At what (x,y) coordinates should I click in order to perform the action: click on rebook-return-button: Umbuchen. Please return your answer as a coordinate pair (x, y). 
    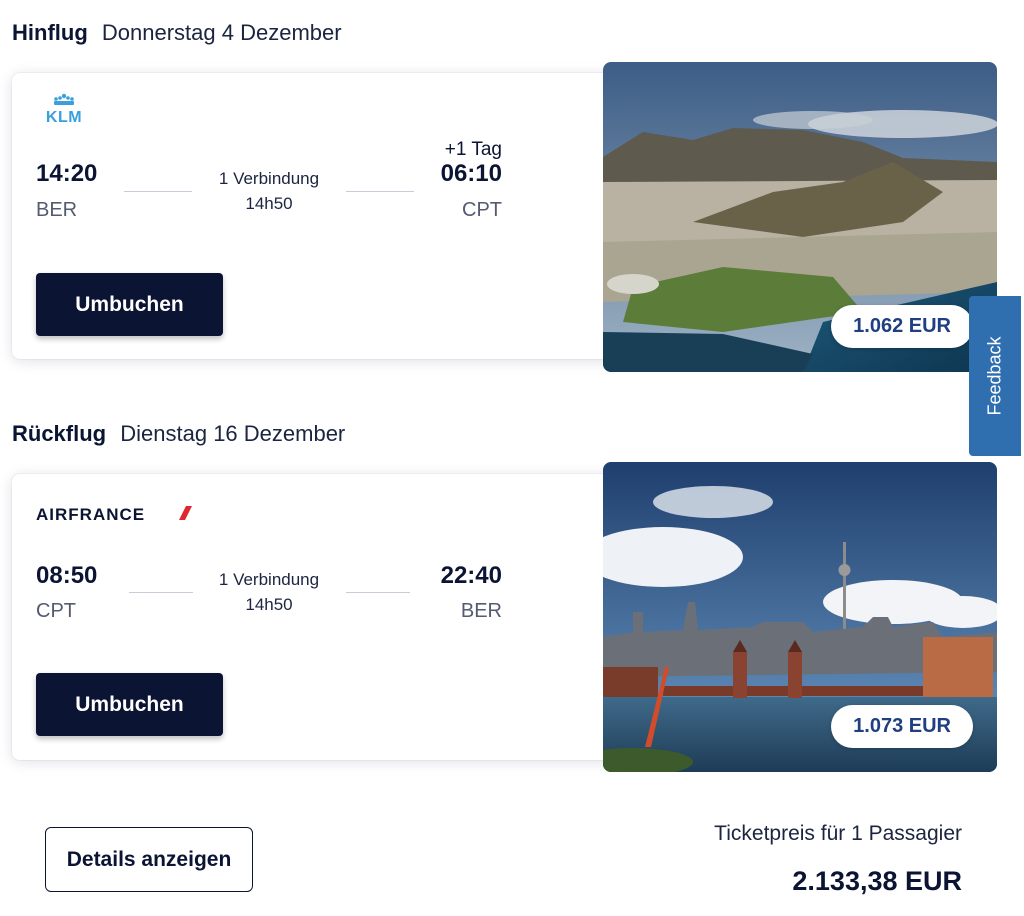
    Looking at the image, I should click on (129, 704).